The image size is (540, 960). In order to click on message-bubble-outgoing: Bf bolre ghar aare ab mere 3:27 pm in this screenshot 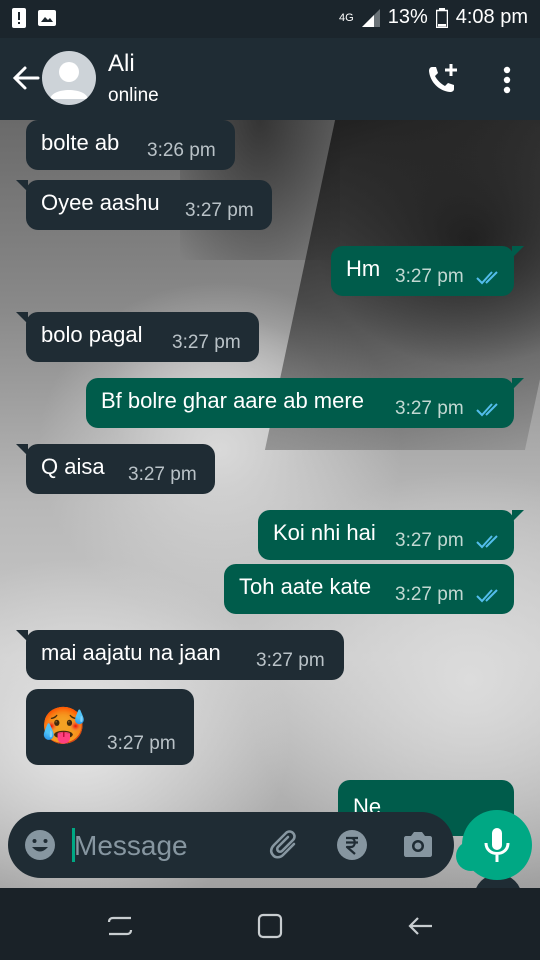, I will do `click(305, 403)`.